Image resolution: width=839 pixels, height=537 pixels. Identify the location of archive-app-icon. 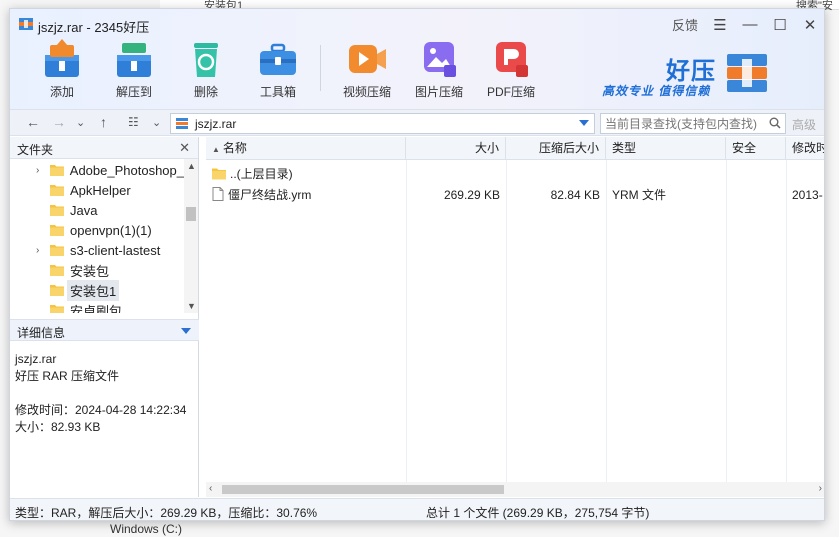
(26, 24).